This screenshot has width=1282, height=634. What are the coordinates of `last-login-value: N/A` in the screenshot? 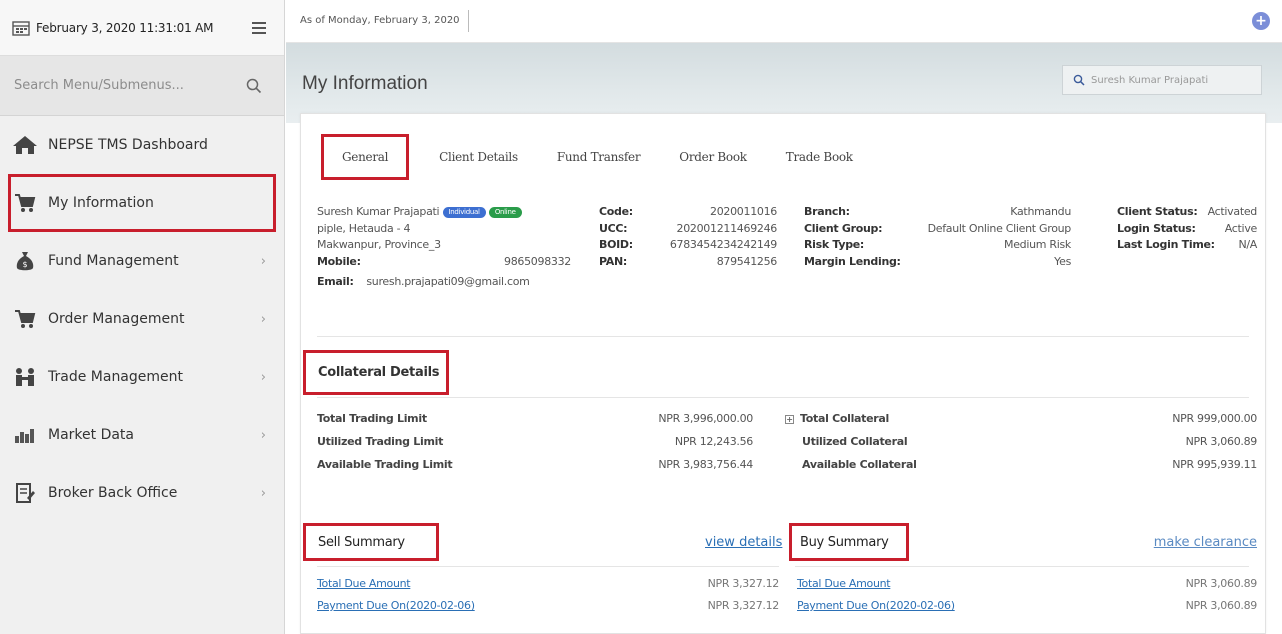 It's located at (1247, 244).